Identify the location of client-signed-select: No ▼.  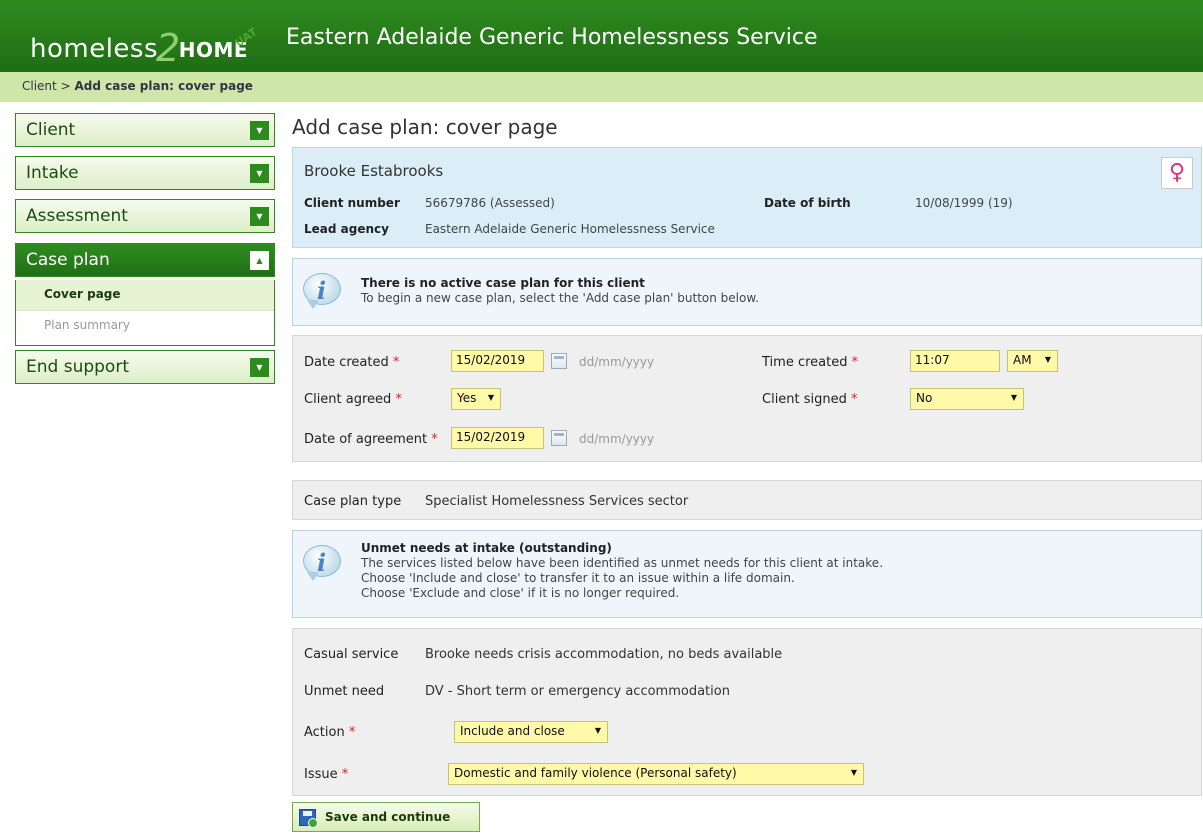
(967, 399).